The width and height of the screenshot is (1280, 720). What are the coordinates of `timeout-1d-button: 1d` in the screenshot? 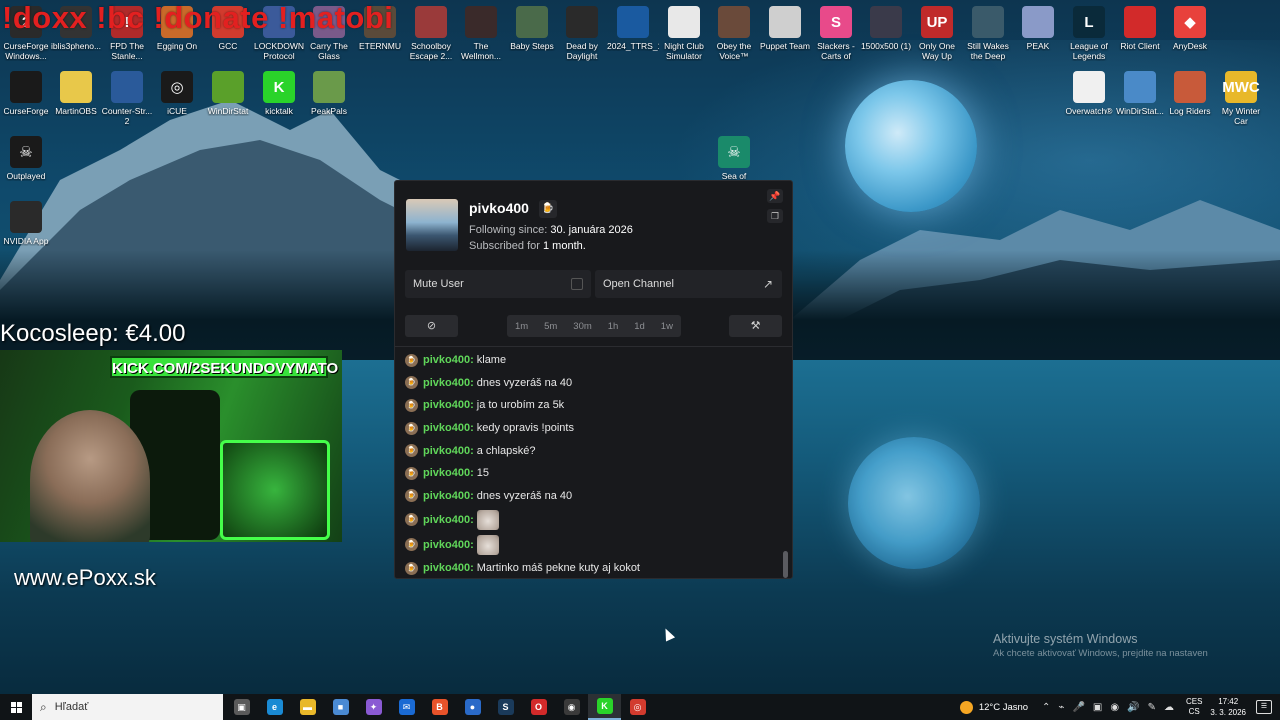 It's located at (639, 326).